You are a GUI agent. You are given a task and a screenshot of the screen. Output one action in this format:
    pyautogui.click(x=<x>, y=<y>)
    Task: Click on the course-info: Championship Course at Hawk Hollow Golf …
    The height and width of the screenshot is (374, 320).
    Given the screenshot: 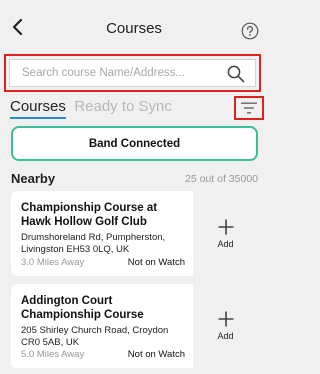 What is the action you would take?
    pyautogui.click(x=102, y=233)
    